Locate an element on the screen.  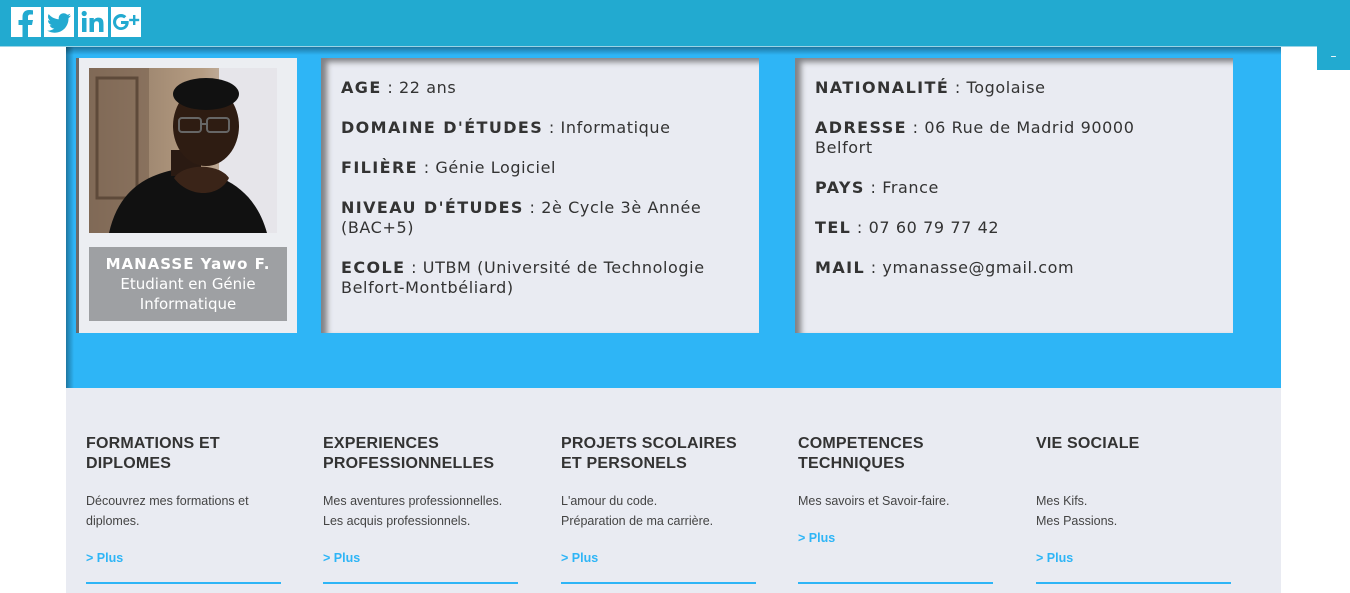
section-description: Mes Kifs. Mes Passions. is located at coordinates (1076, 511).